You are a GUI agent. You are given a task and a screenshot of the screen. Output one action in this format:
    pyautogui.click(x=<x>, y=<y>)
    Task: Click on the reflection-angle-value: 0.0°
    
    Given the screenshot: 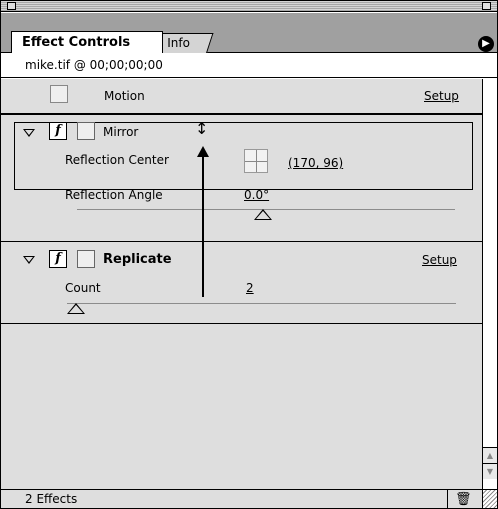 What is the action you would take?
    pyautogui.click(x=256, y=195)
    